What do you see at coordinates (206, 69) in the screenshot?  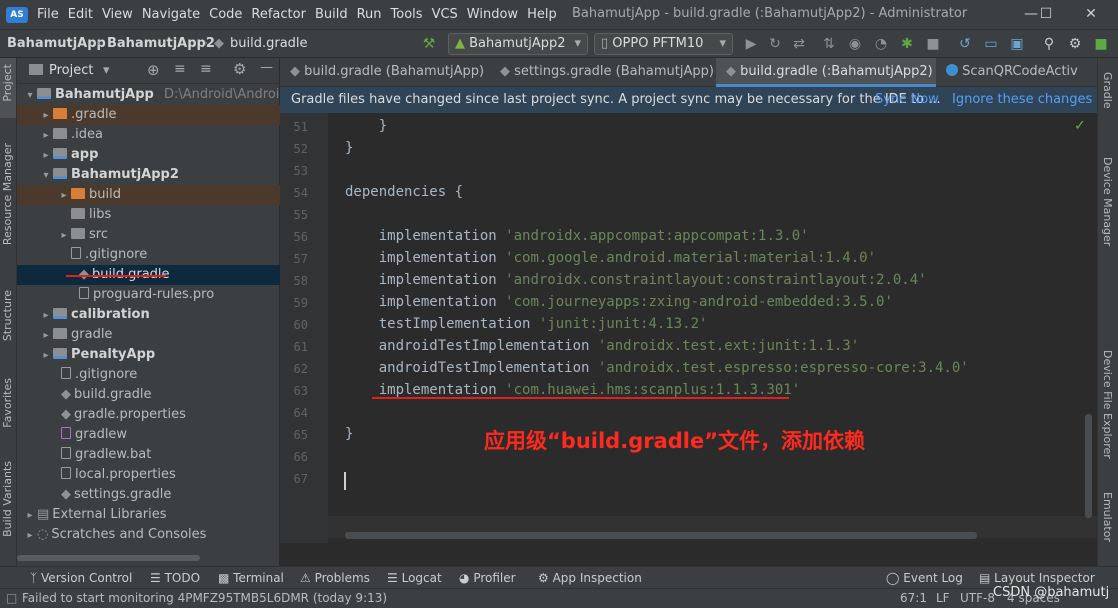 I see `expand-all-icon: ≡` at bounding box center [206, 69].